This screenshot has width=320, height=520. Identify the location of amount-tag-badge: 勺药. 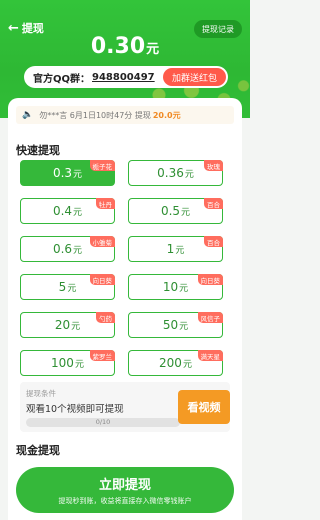
(105, 317).